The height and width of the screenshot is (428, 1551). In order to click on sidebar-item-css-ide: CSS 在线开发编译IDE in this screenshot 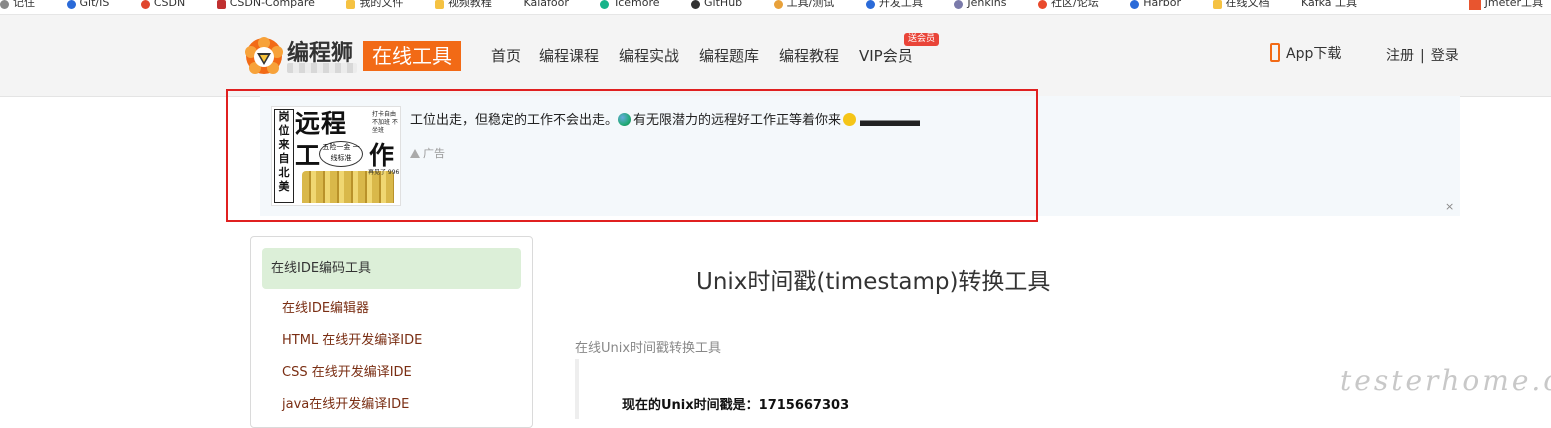, I will do `click(347, 370)`.